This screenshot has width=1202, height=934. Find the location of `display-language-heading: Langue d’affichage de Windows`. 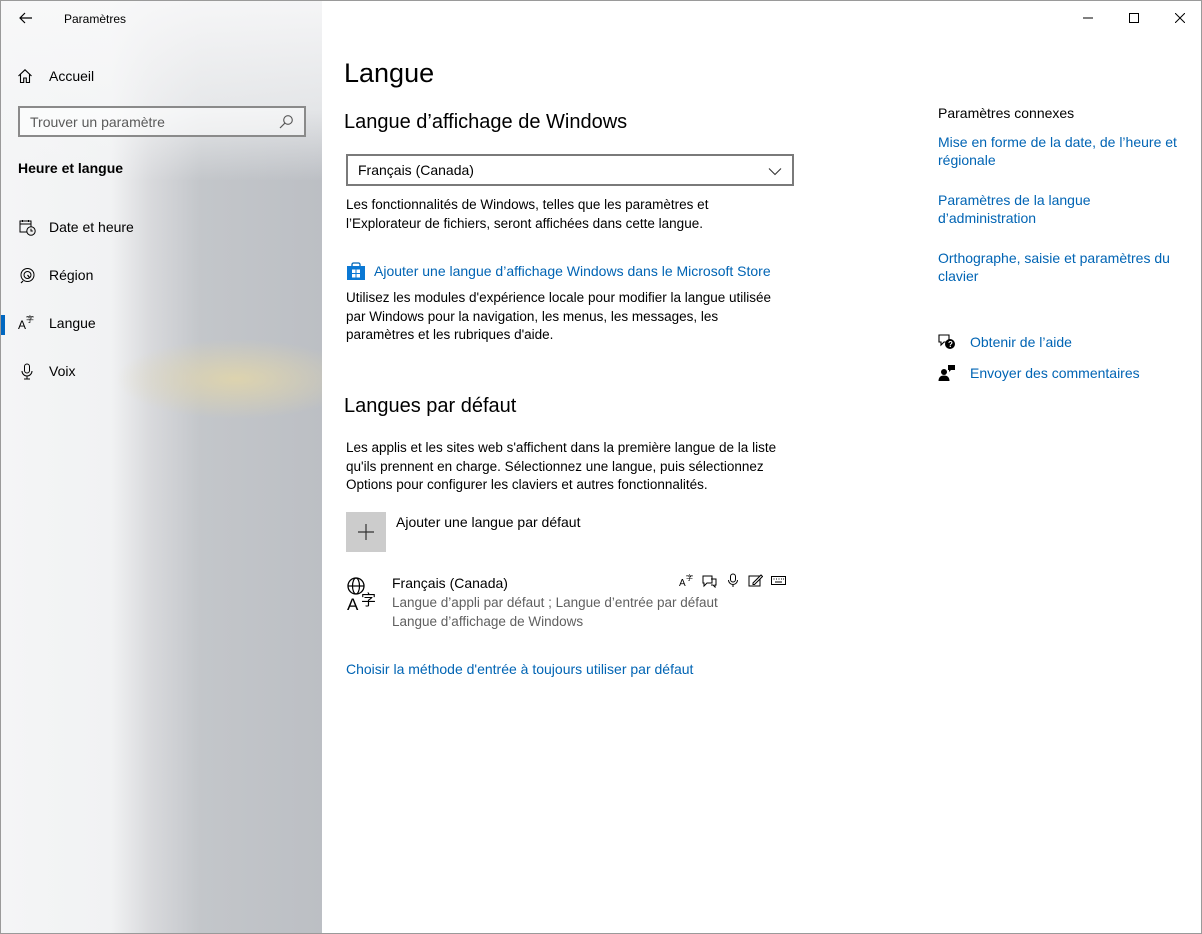

display-language-heading: Langue d’affichage de Windows is located at coordinates (486, 122).